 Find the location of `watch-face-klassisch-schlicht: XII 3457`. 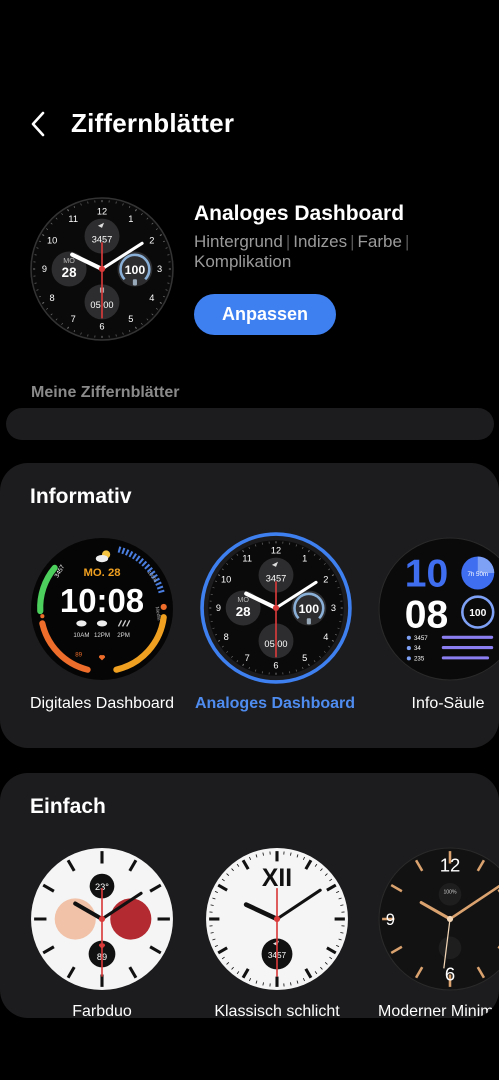

watch-face-klassisch-schlicht: XII 3457 is located at coordinates (277, 919).